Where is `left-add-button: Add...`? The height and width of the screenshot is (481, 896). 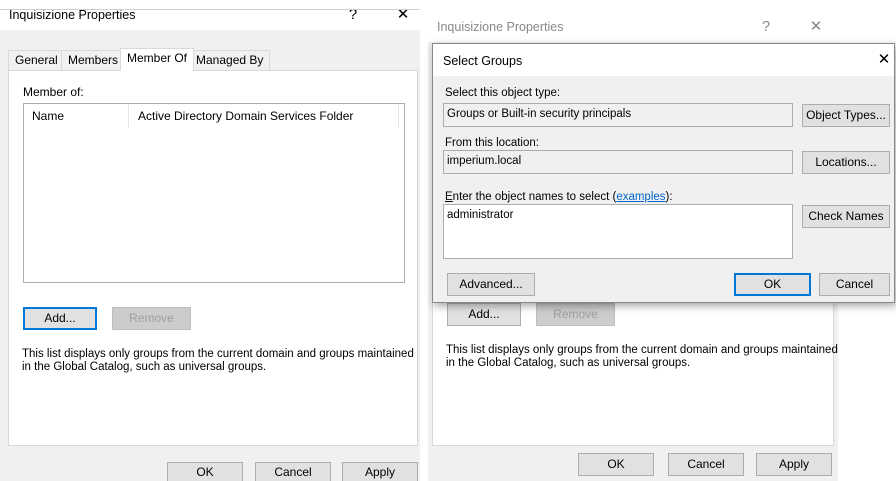
left-add-button: Add... is located at coordinates (60, 318).